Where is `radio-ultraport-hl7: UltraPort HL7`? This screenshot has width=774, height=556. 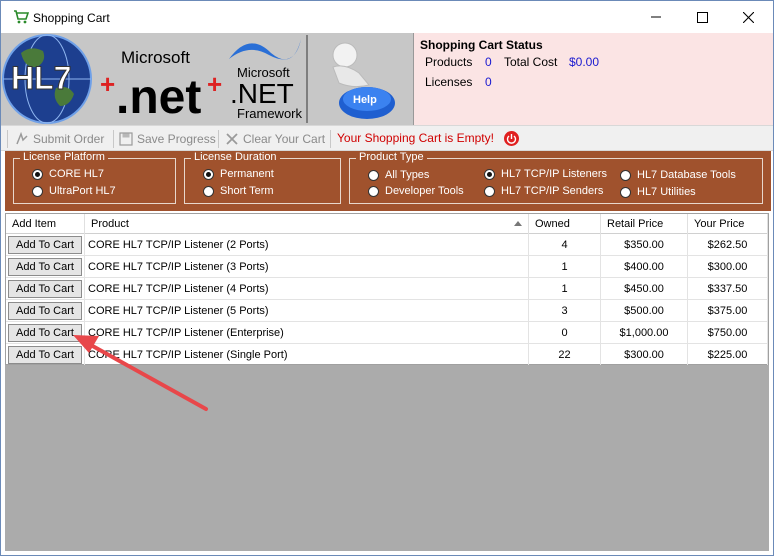 radio-ultraport-hl7: UltraPort HL7 is located at coordinates (74, 191).